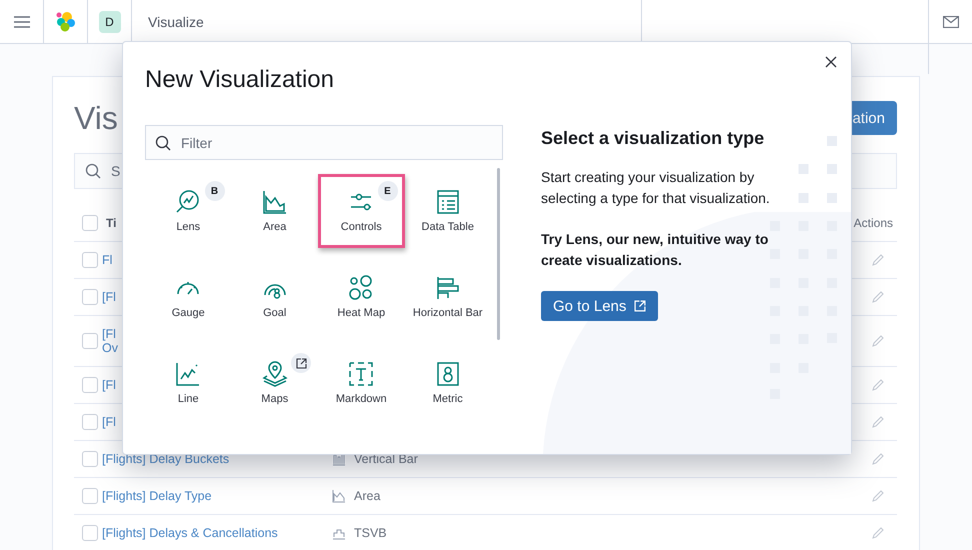  Describe the element at coordinates (447, 374) in the screenshot. I see `number-frame-icon` at that location.